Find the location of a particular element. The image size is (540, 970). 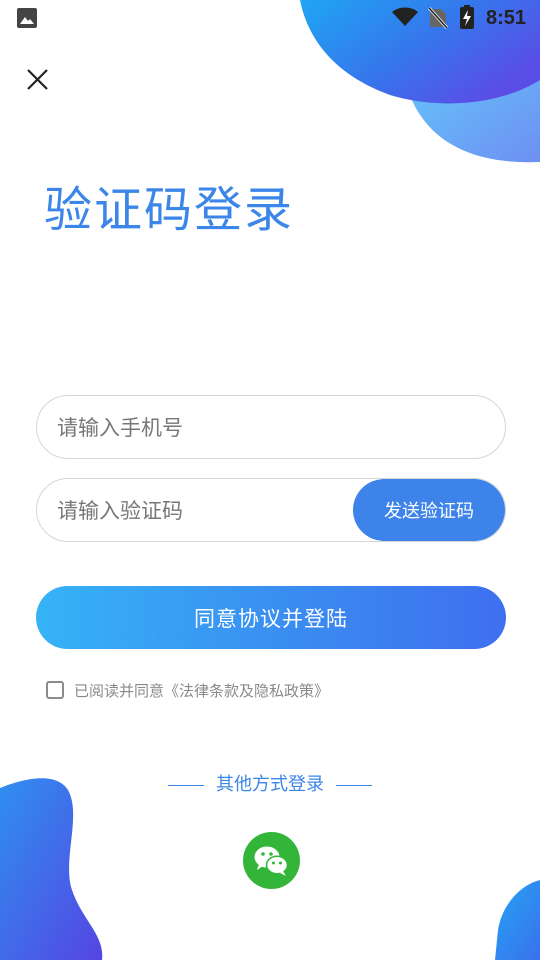

divider-line-right is located at coordinates (353, 785).